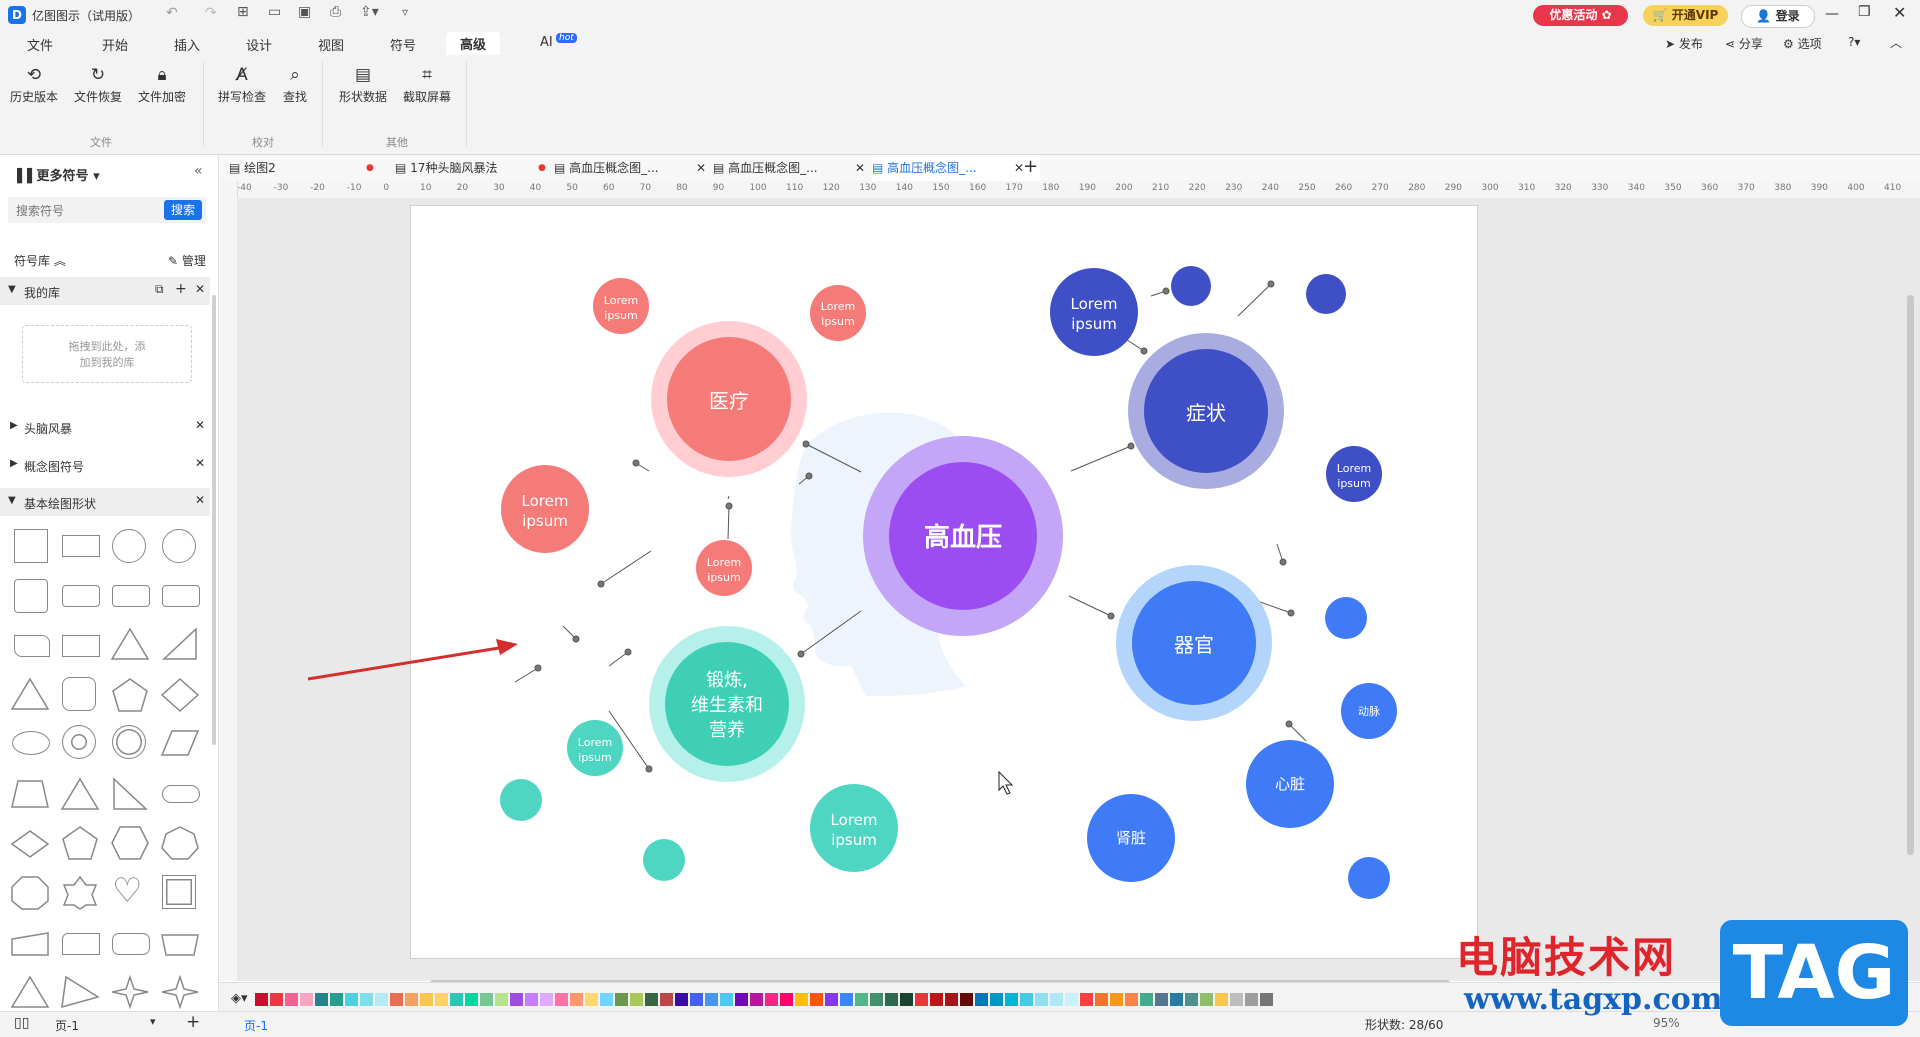 Image resolution: width=1920 pixels, height=1037 pixels. I want to click on tab-concept-3: ▤ 高血压概念图_... ✕, so click(956, 168).